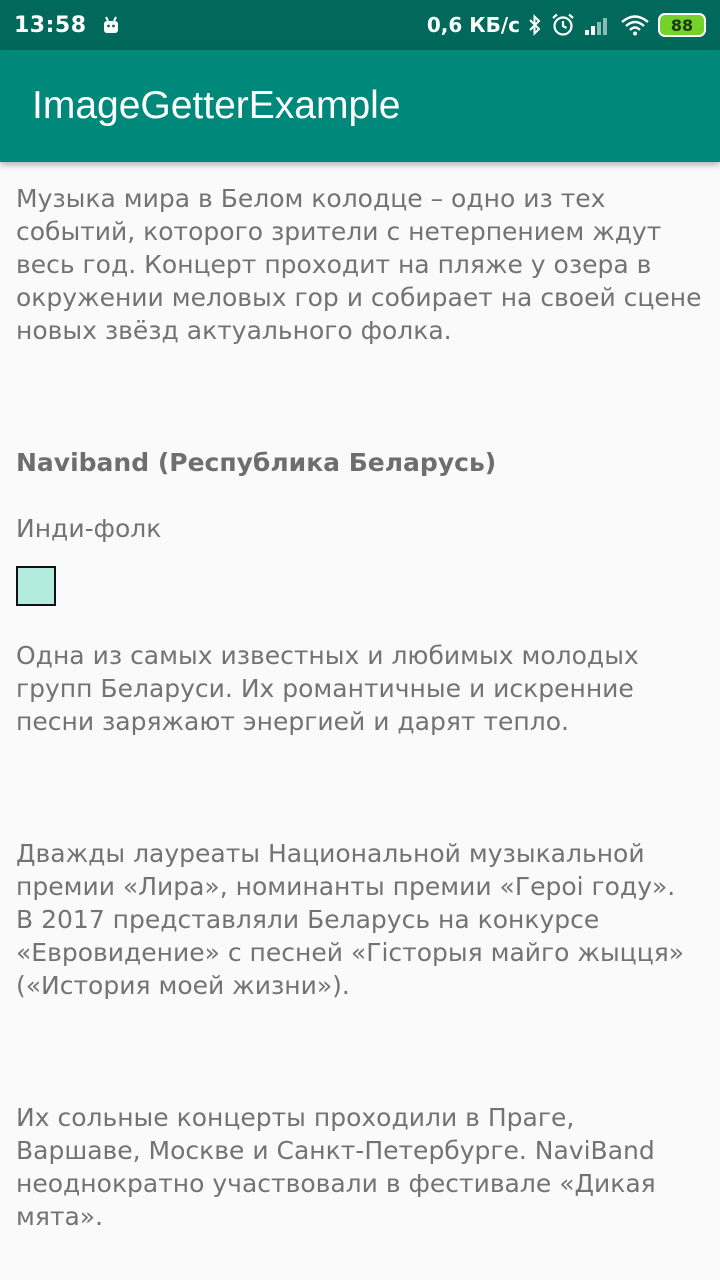 This screenshot has height=1280, width=720. What do you see at coordinates (36, 586) in the screenshot?
I see `band-image-placeholder` at bounding box center [36, 586].